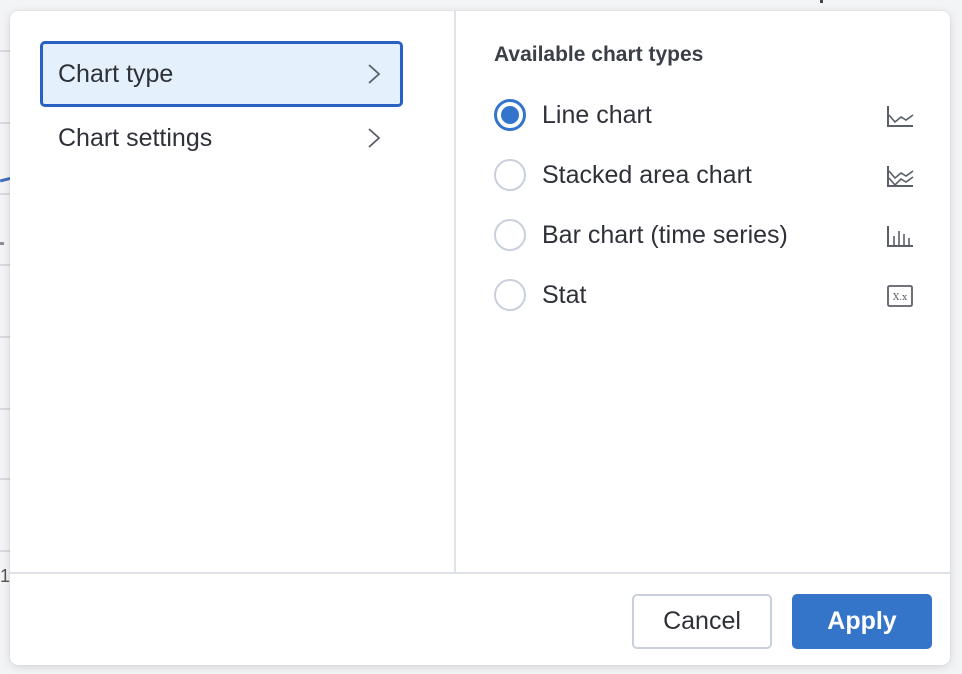 The height and width of the screenshot is (674, 962). I want to click on nav-item-label: Chart settings, so click(135, 137).